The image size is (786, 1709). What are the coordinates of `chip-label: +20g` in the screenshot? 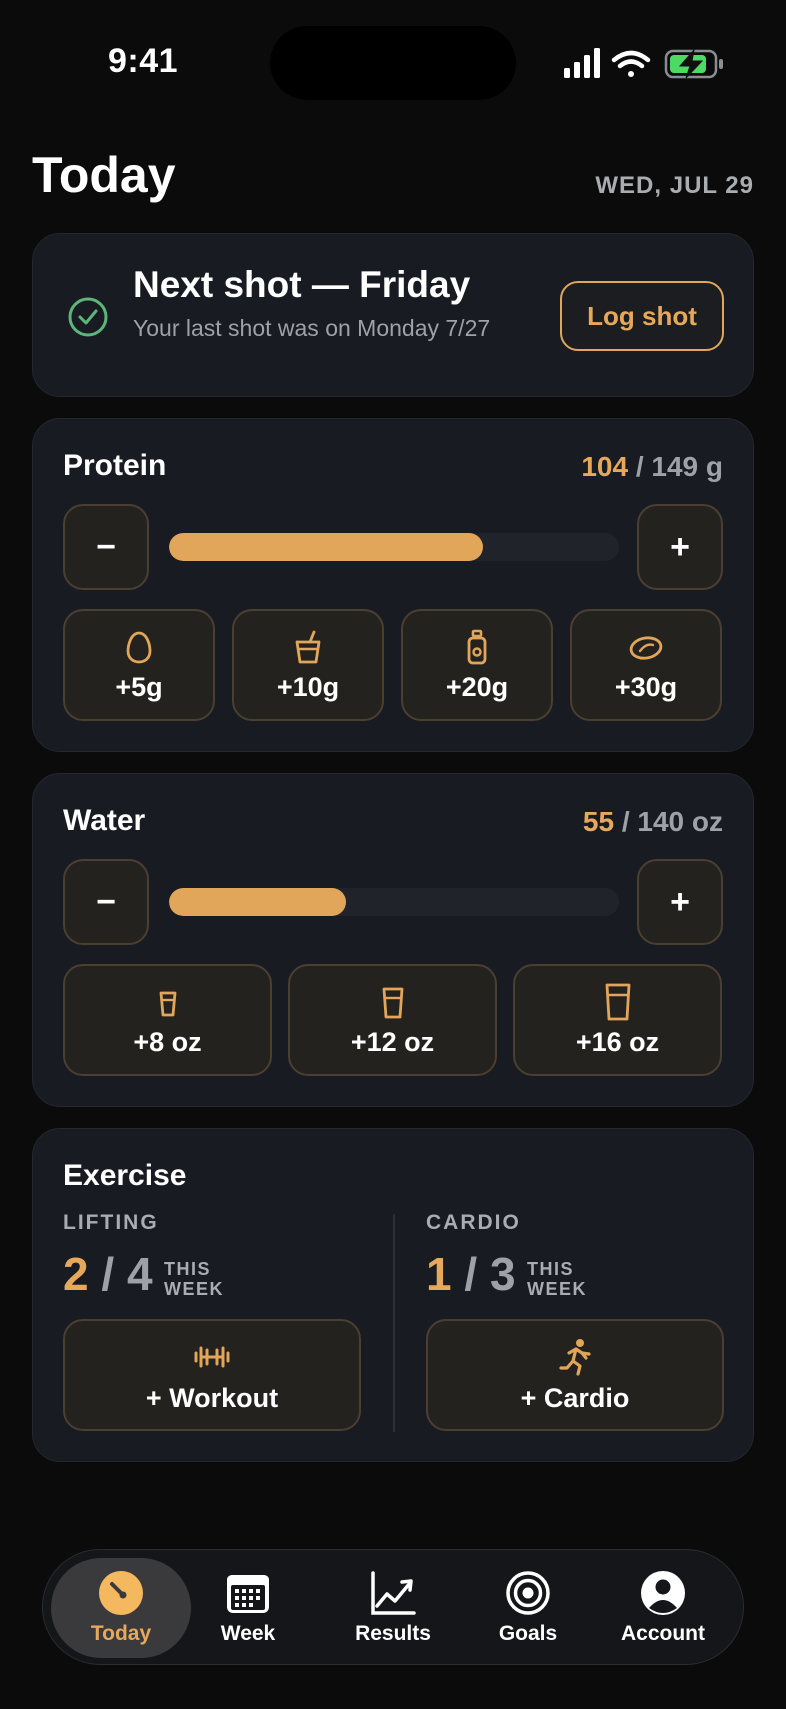 It's located at (477, 686).